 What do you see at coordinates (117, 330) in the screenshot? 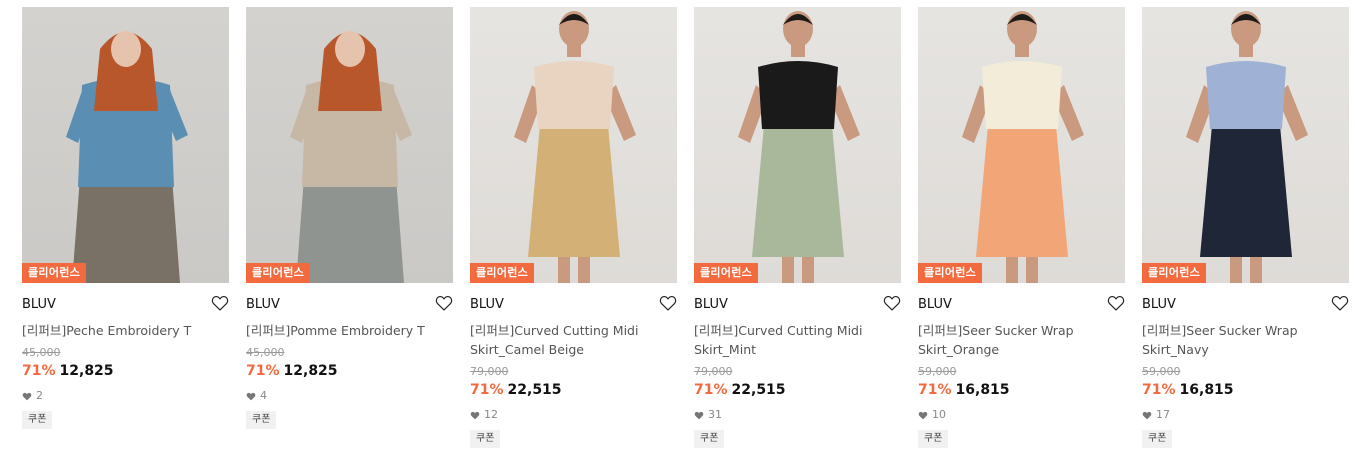
I see `product-name: [리퍼브]Peche Embroidery T` at bounding box center [117, 330].